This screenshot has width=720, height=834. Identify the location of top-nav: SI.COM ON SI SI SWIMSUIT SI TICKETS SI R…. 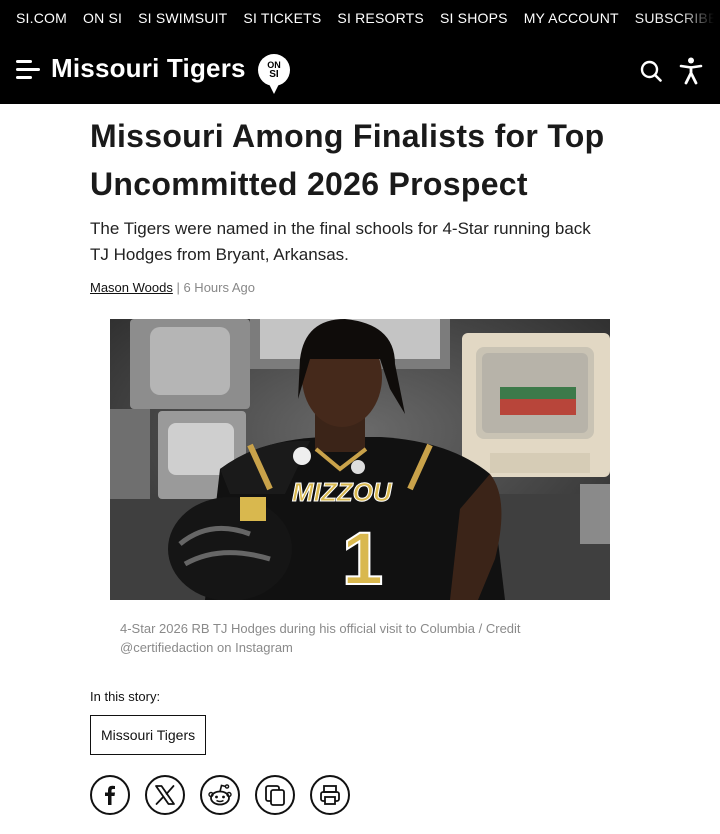
(368, 18).